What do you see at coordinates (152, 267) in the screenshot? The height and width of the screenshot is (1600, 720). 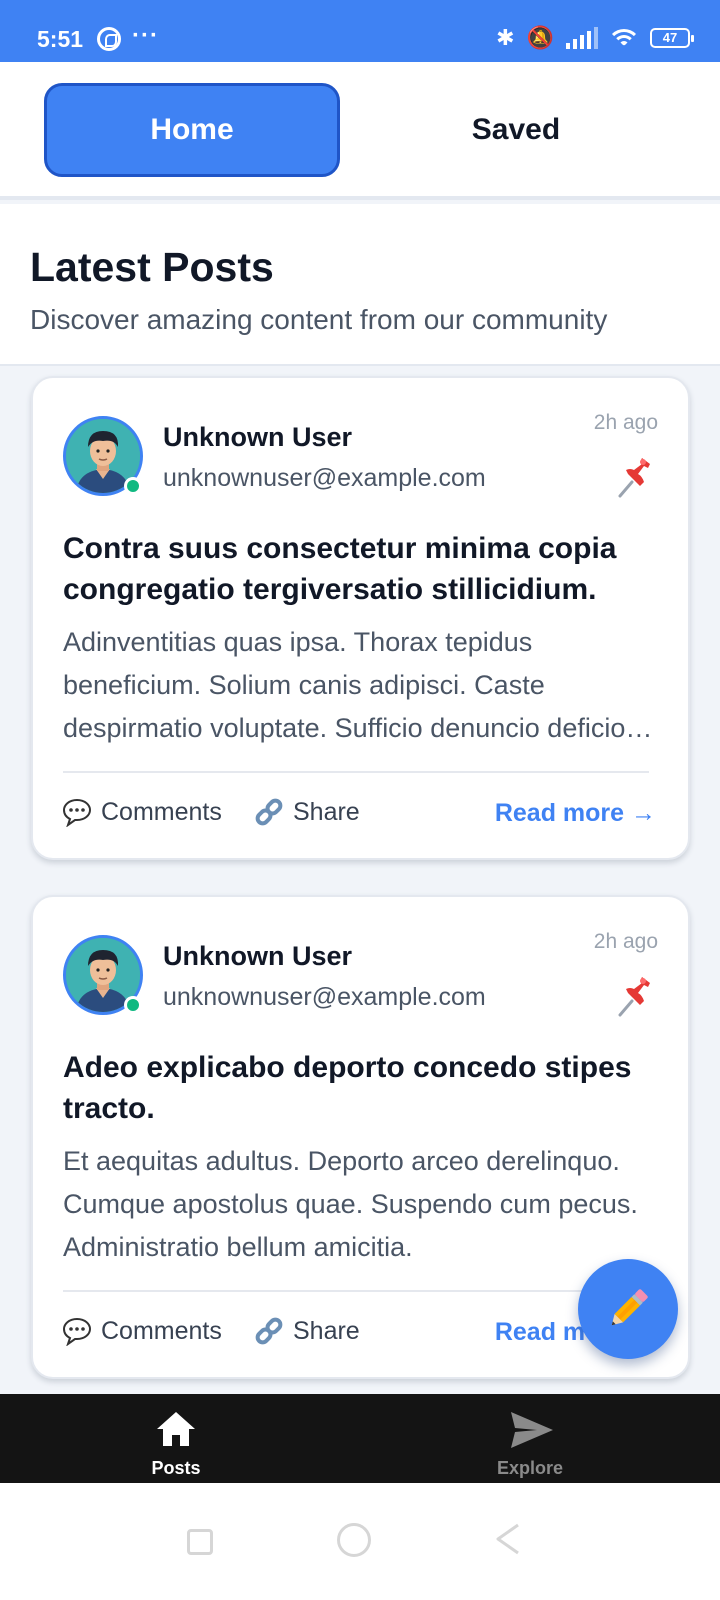 I see `page-title: Latest Posts` at bounding box center [152, 267].